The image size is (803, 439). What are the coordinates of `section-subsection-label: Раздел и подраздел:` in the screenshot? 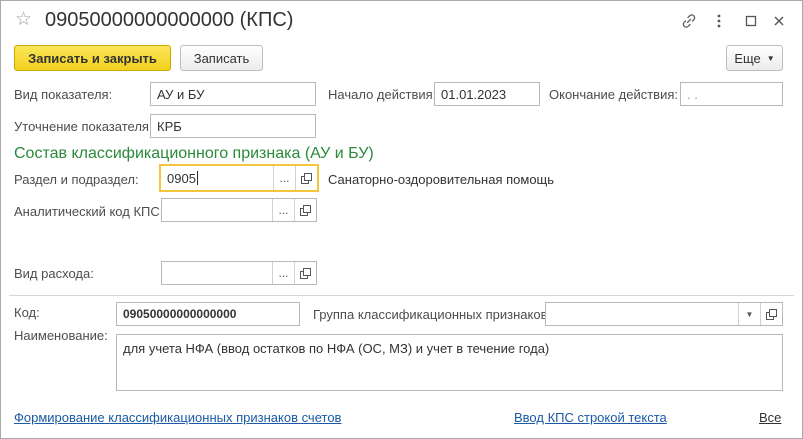 It's located at (76, 179).